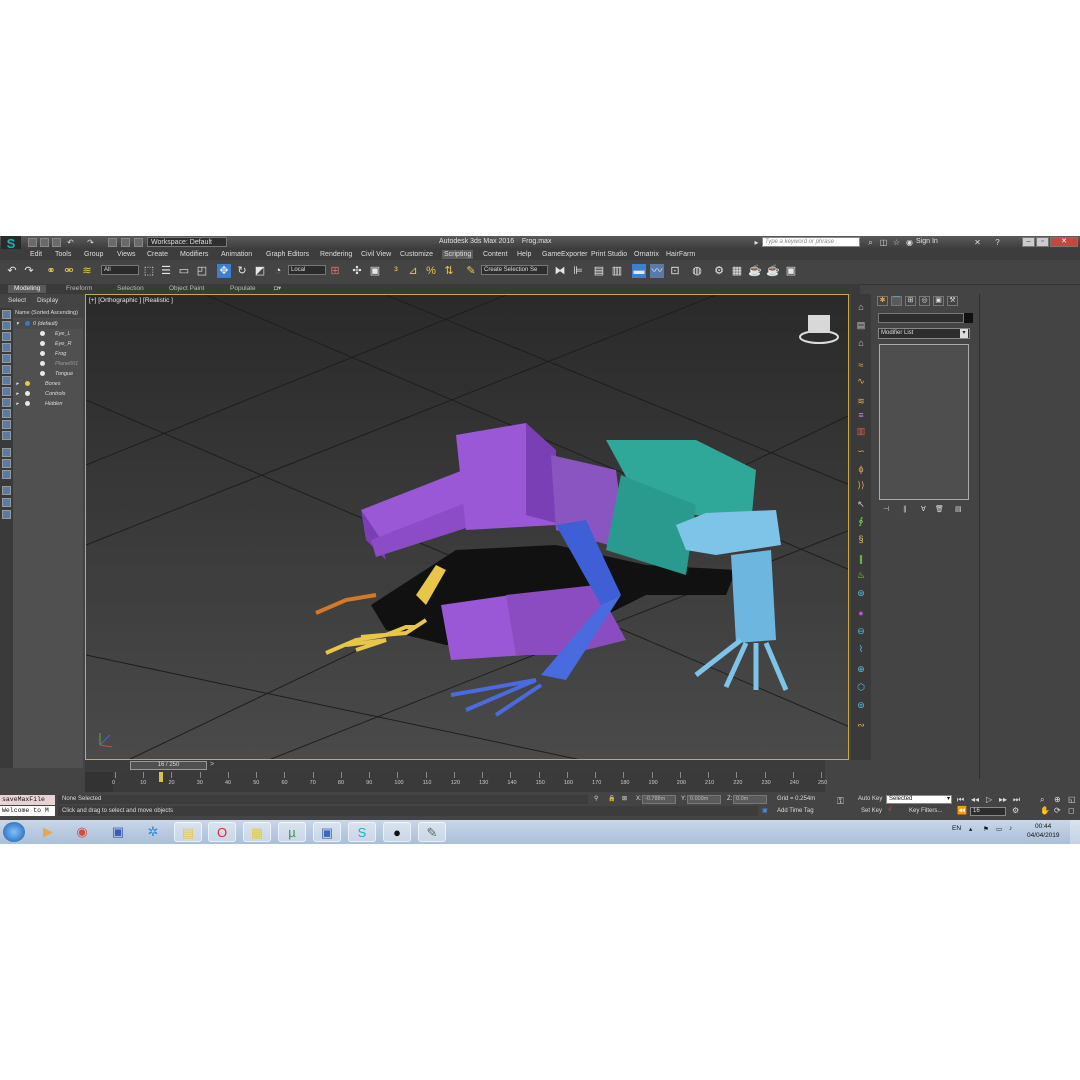 Image resolution: width=1080 pixels, height=1080 pixels. Describe the element at coordinates (1043, 835) in the screenshot. I see `clock-date: 04/04/2019` at that location.